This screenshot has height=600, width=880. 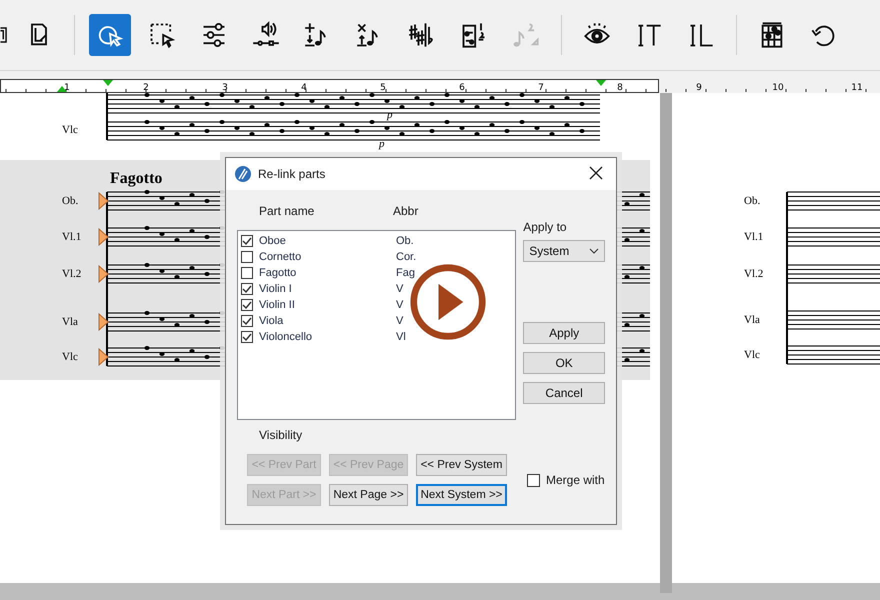 What do you see at coordinates (461, 495) in the screenshot?
I see `navigation-button: Next System >>` at bounding box center [461, 495].